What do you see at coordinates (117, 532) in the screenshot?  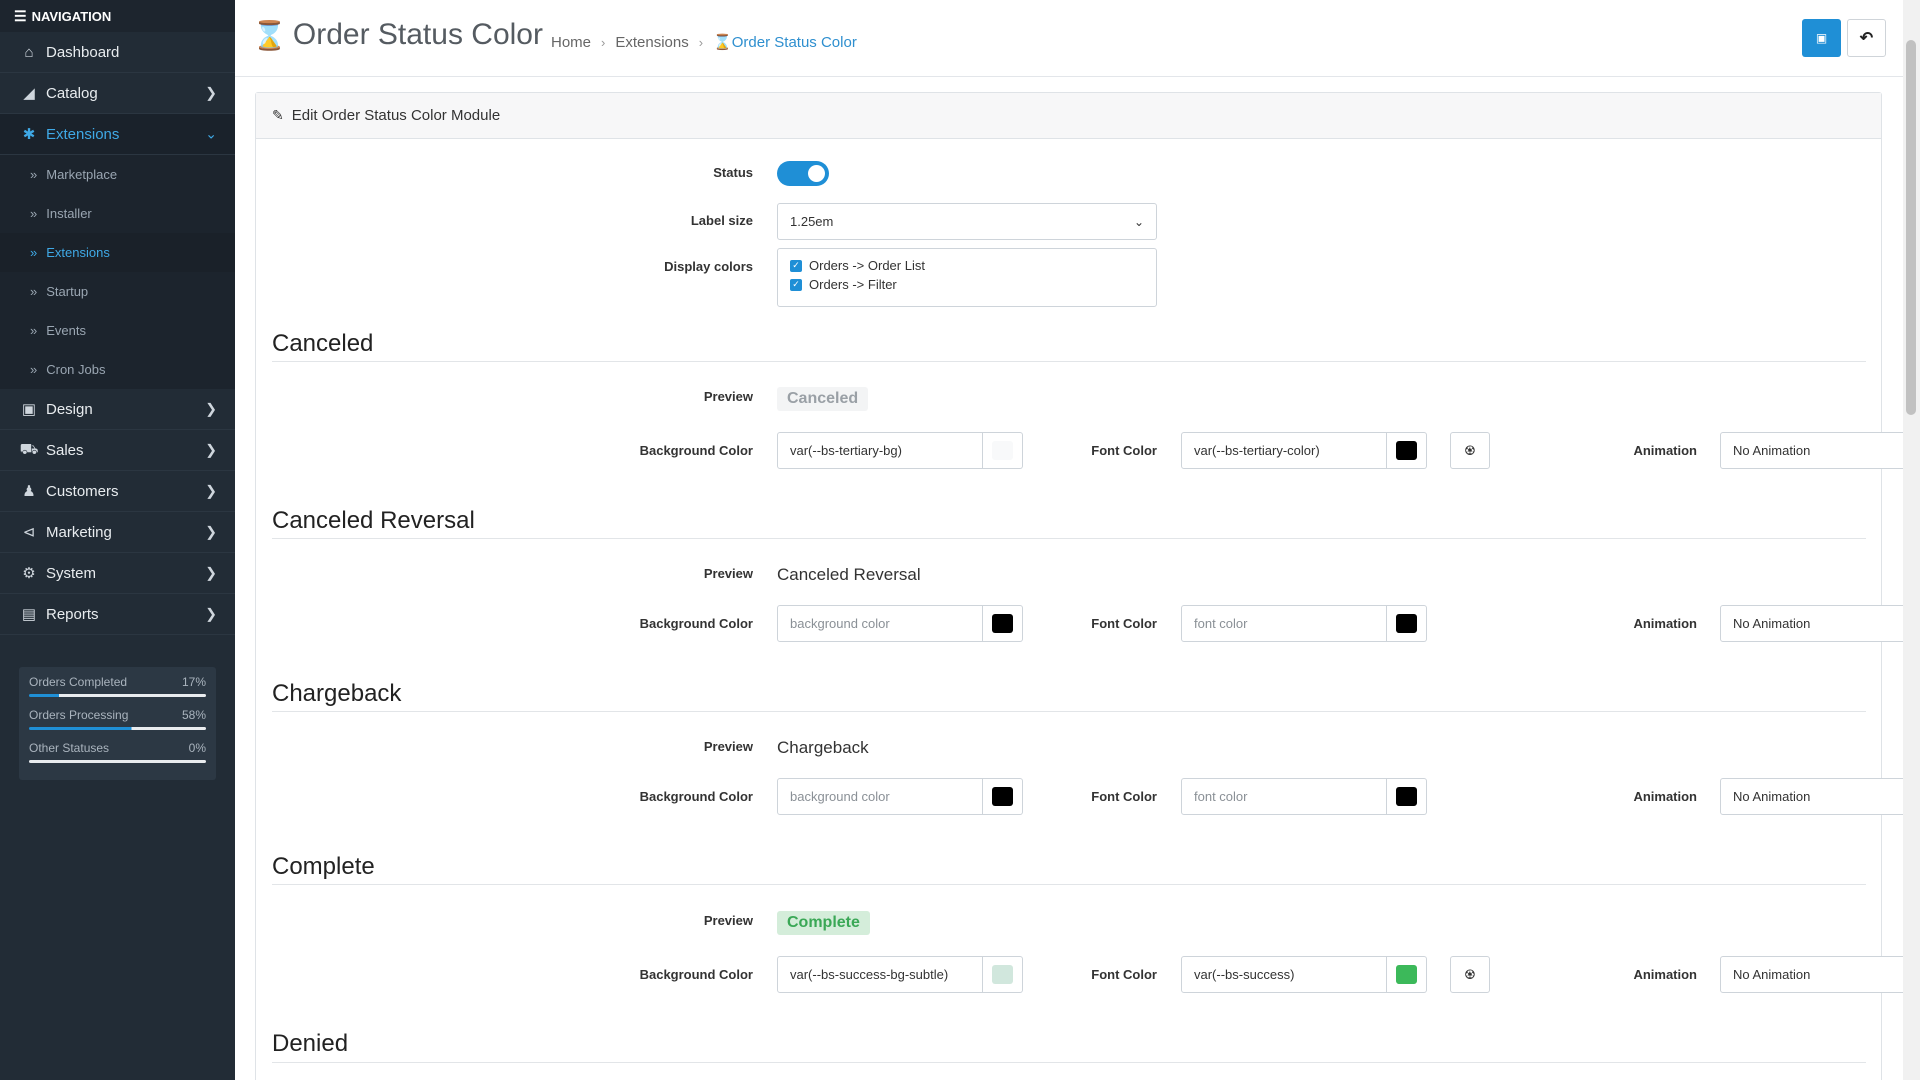 I see `sidebar-item-marketing: ⊲ Marketing ❯` at bounding box center [117, 532].